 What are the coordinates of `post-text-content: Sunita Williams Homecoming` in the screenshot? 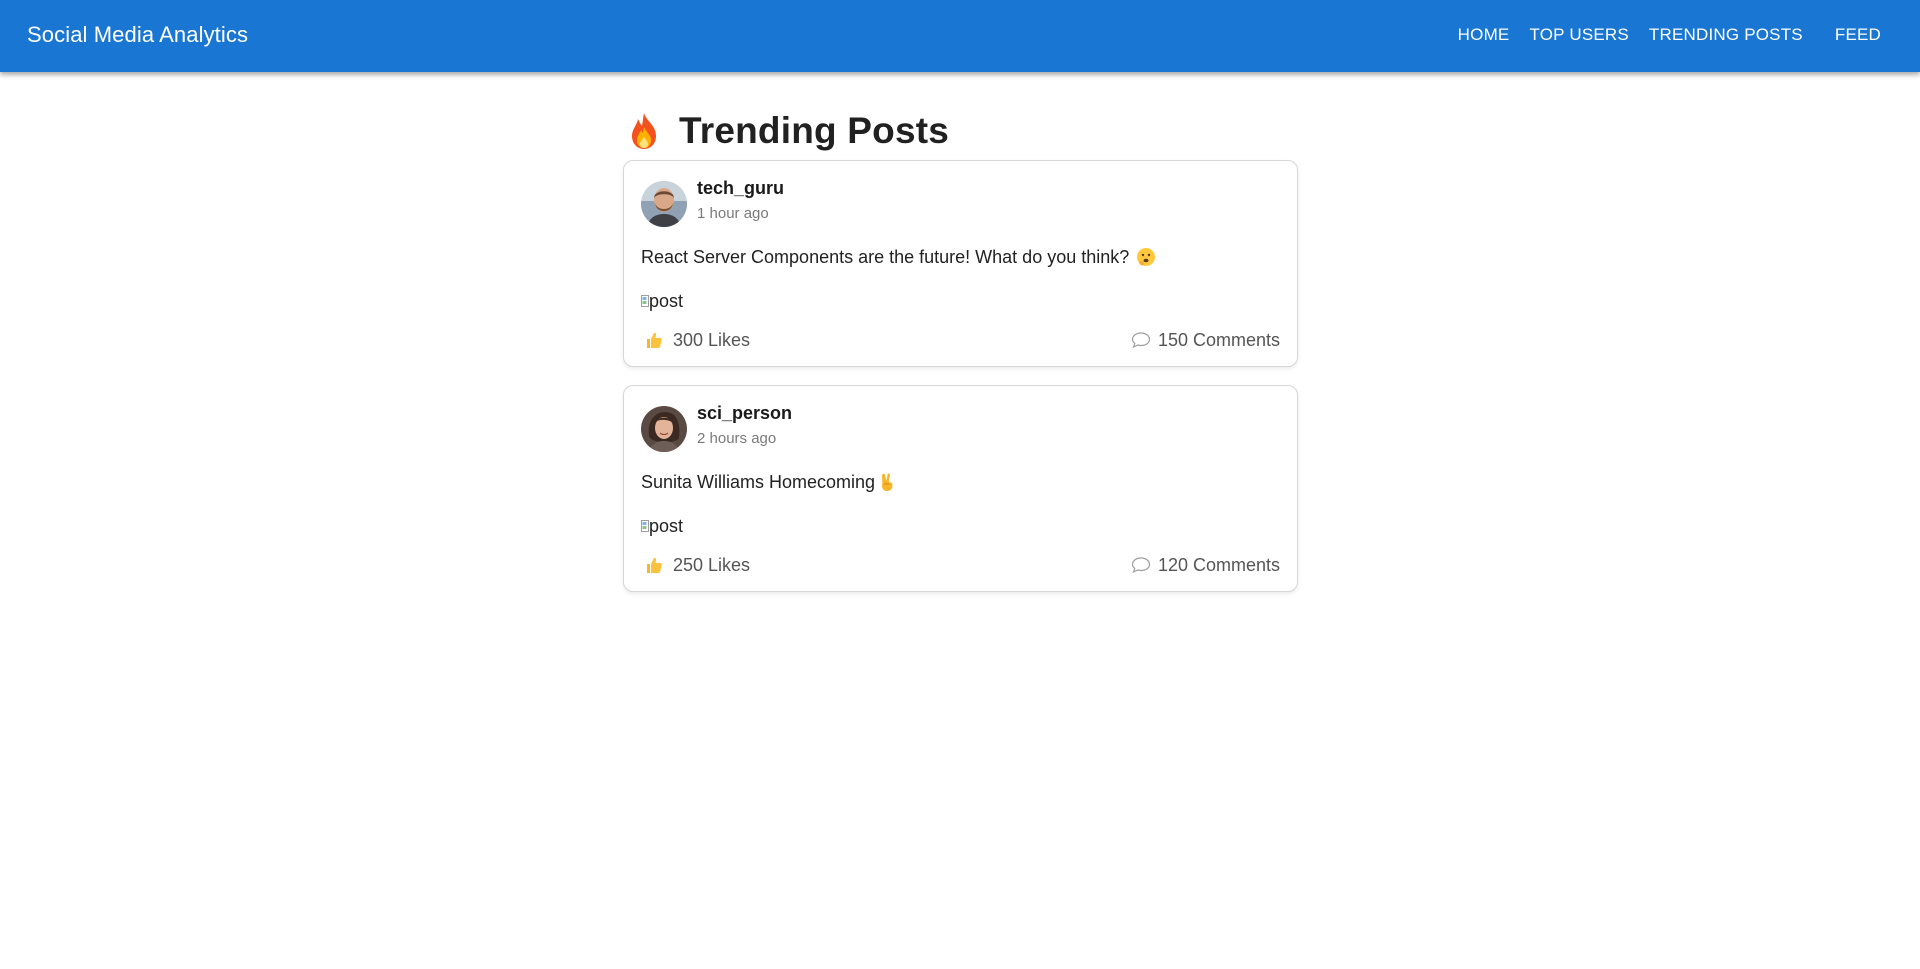 It's located at (758, 482).